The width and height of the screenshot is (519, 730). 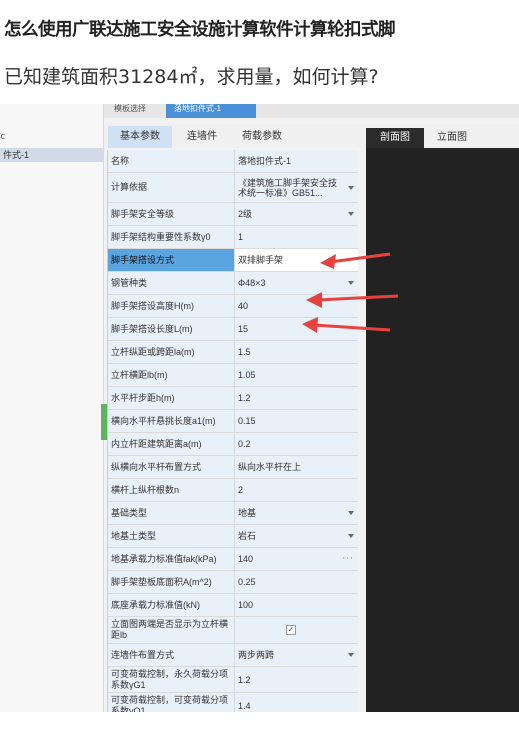 I want to click on arrow-length, so click(x=346, y=325).